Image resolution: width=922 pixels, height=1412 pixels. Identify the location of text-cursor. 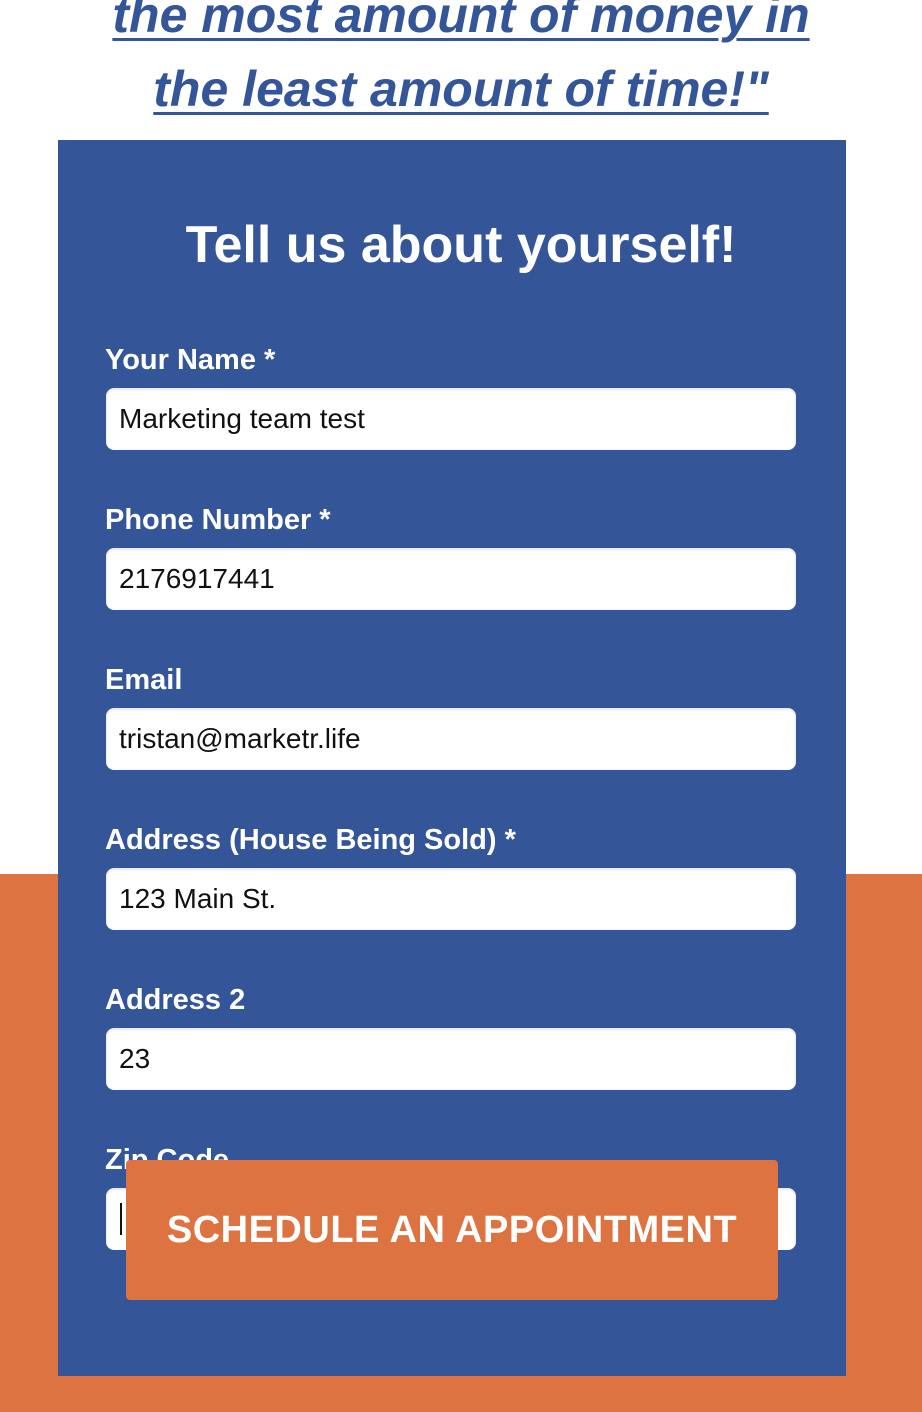
(121, 1219).